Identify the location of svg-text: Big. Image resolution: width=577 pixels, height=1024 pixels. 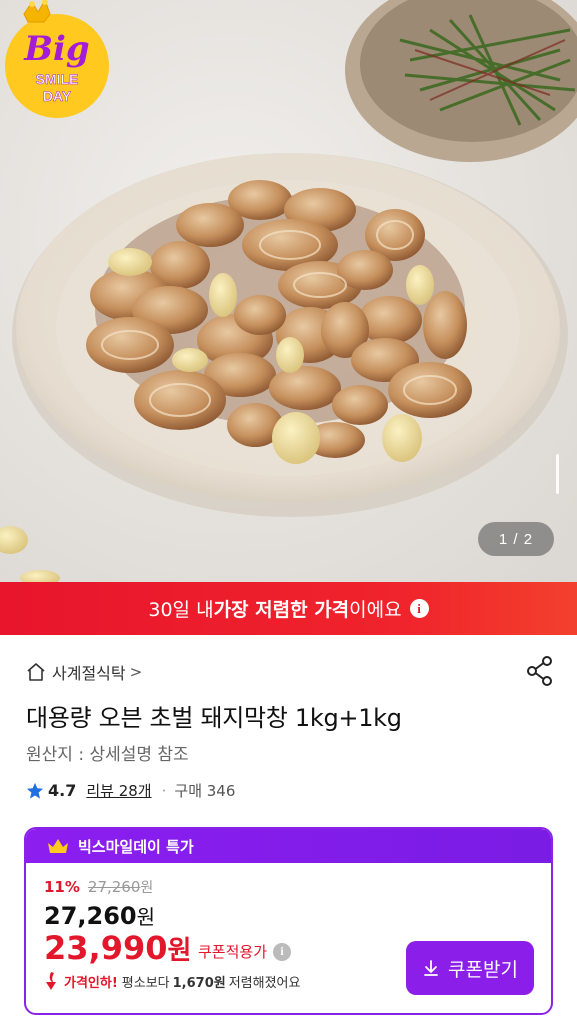
(56, 49).